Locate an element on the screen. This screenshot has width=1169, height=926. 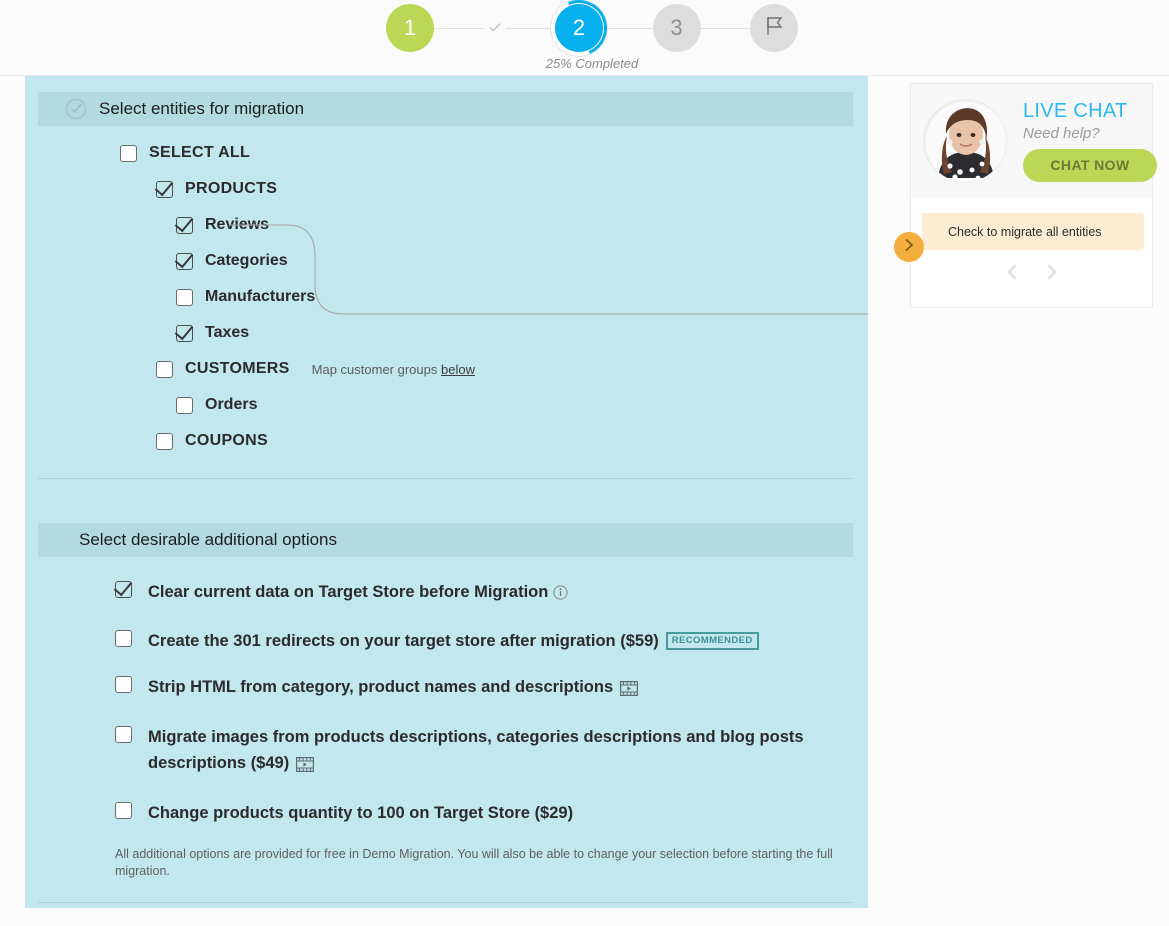
step-3-label: 3 is located at coordinates (676, 27).